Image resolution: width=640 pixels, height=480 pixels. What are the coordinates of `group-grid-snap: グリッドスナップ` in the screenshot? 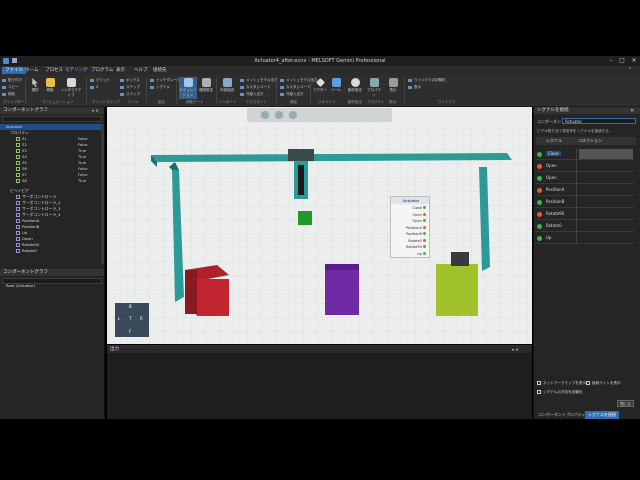 It's located at (106, 102).